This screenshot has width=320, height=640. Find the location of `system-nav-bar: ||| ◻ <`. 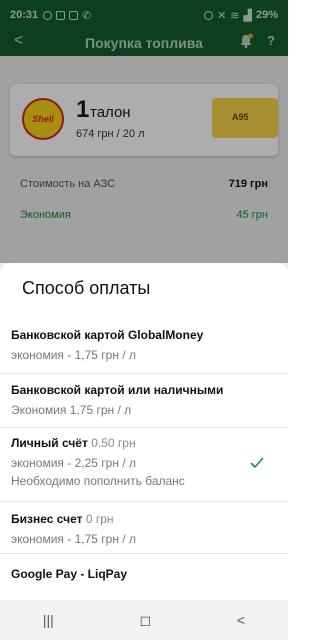

system-nav-bar: ||| ◻ < is located at coordinates (144, 620).